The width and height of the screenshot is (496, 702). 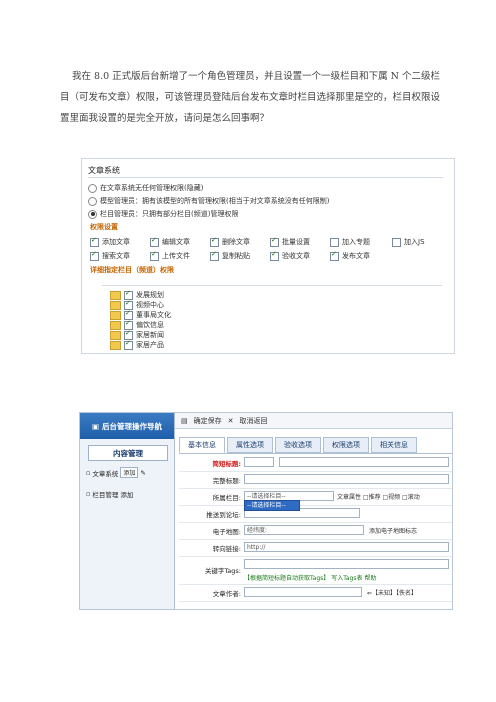 What do you see at coordinates (313, 421) in the screenshot?
I see `toolbar: ▤ 确定保存 ✕ 取消返回` at bounding box center [313, 421].